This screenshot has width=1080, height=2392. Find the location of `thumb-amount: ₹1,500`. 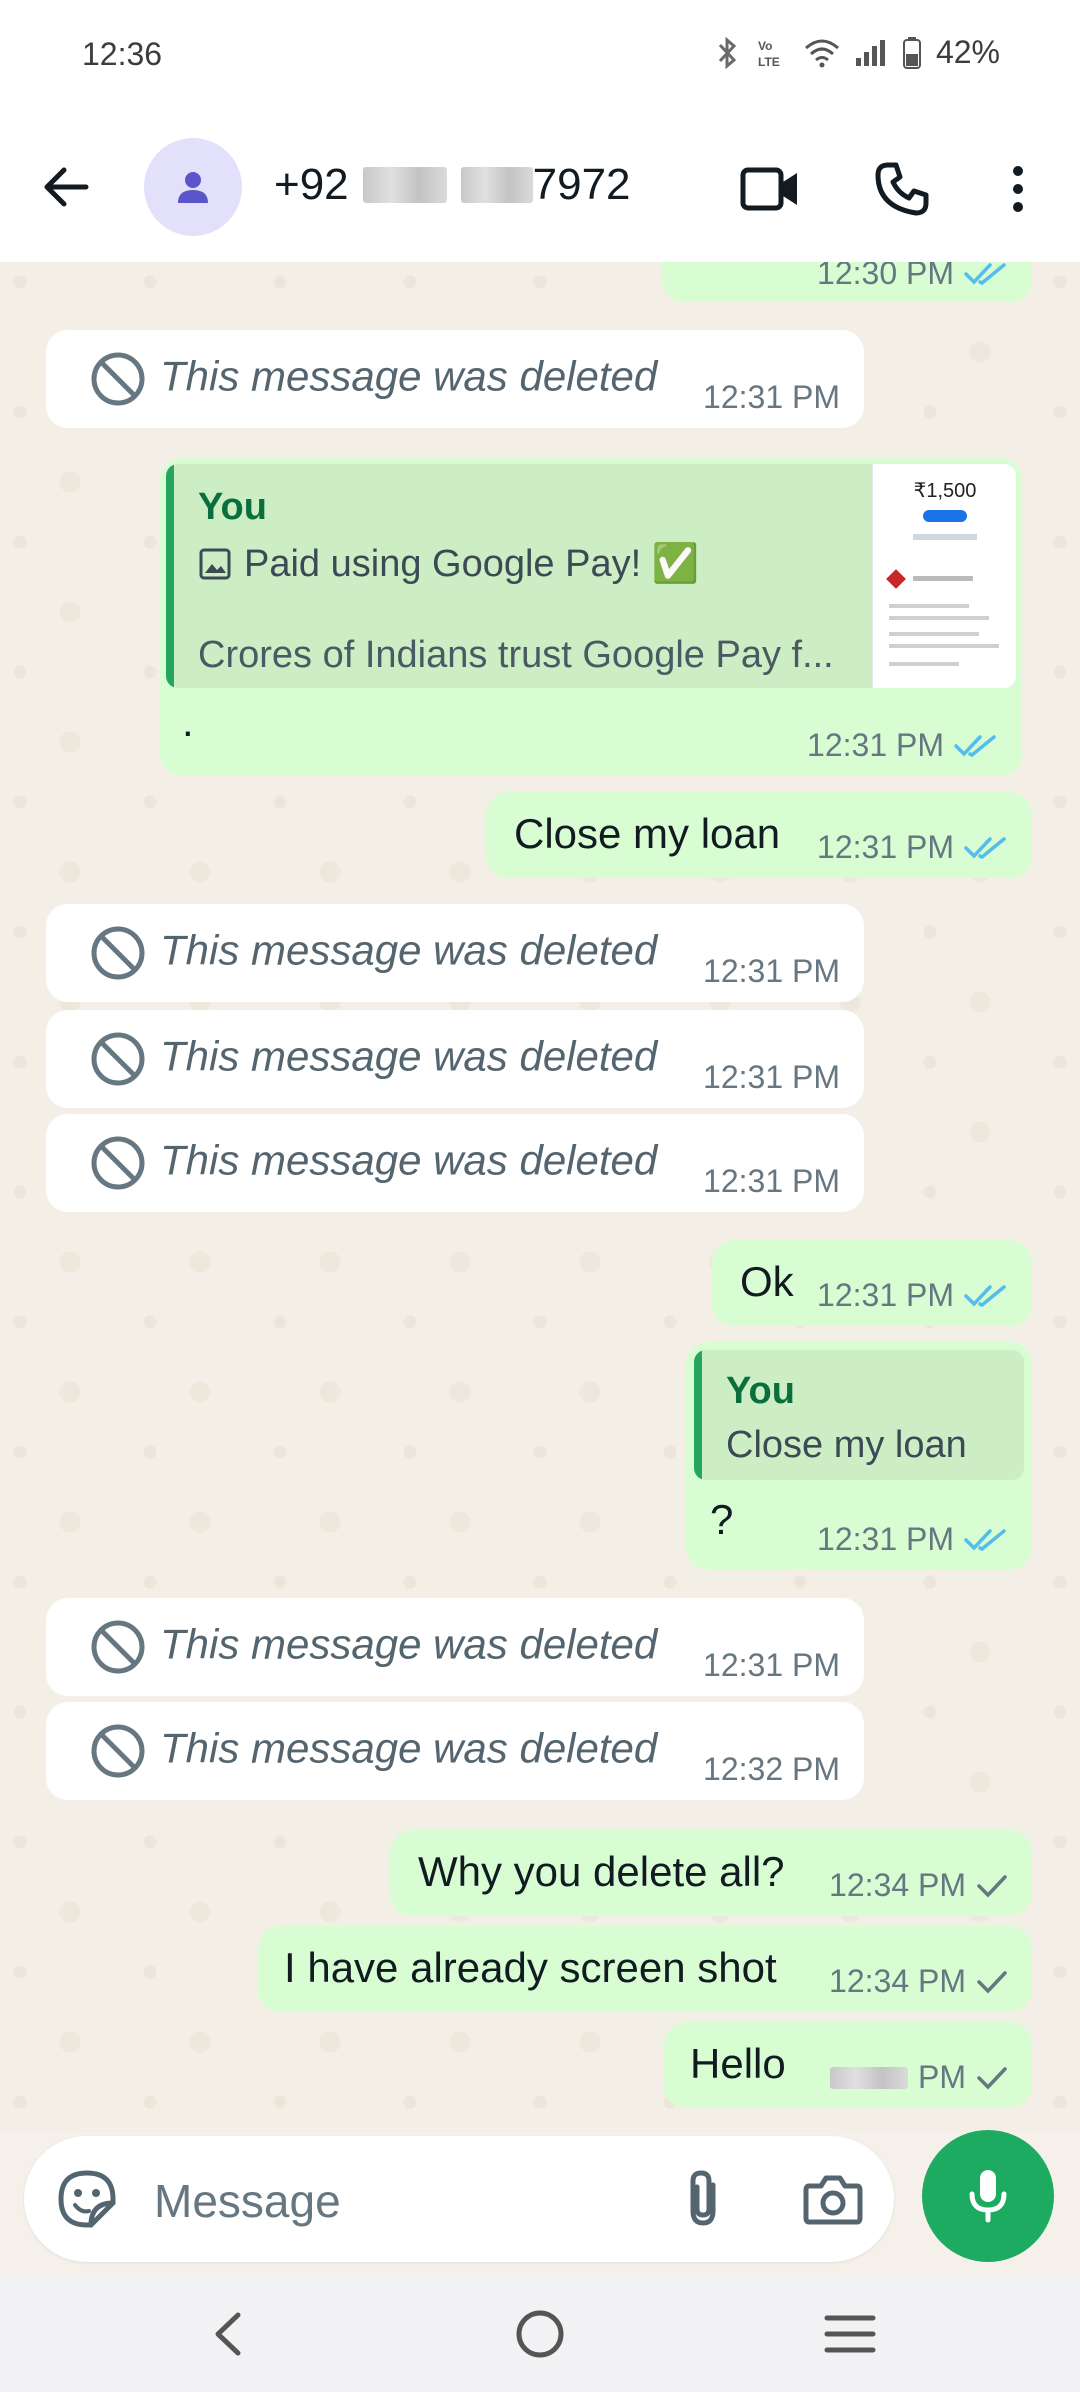

thumb-amount: ₹1,500 is located at coordinates (945, 491).